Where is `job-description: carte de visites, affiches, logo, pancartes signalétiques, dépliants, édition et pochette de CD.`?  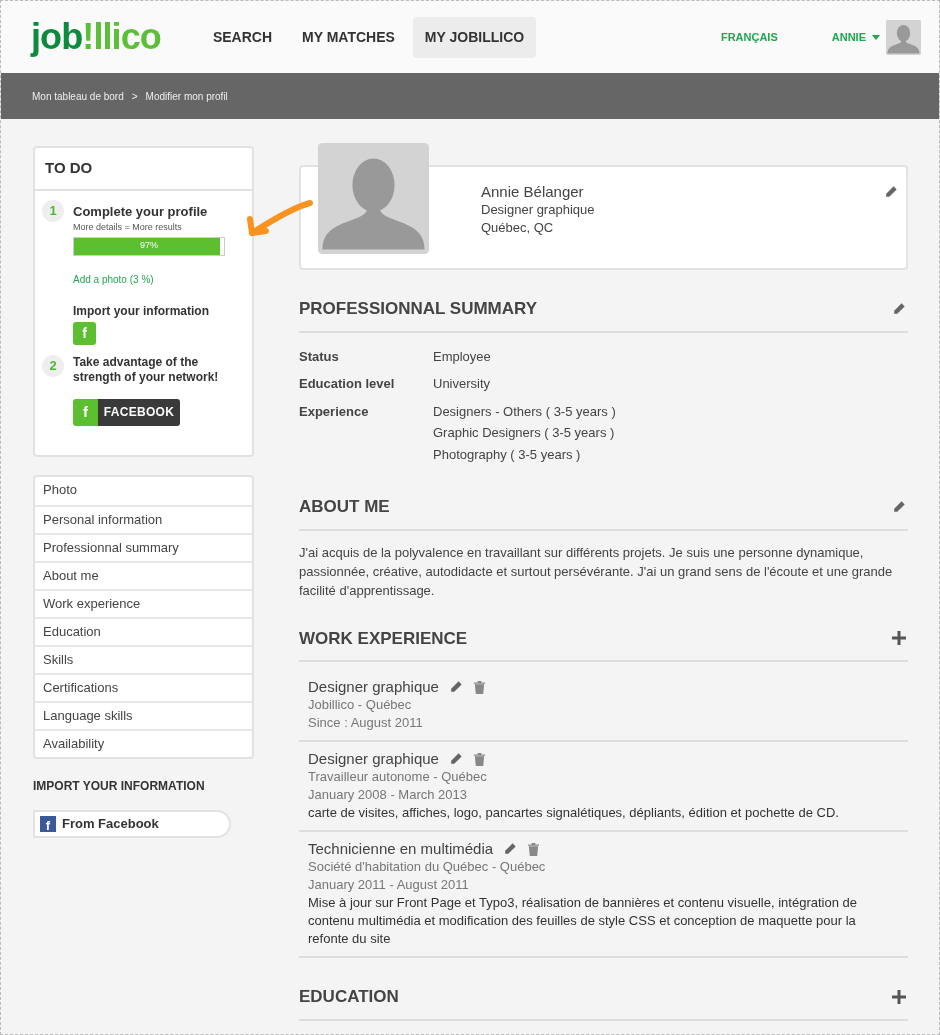 job-description: carte de visites, affiches, logo, pancartes signalétiques, dépliants, édition et pochette de CD. is located at coordinates (574, 813).